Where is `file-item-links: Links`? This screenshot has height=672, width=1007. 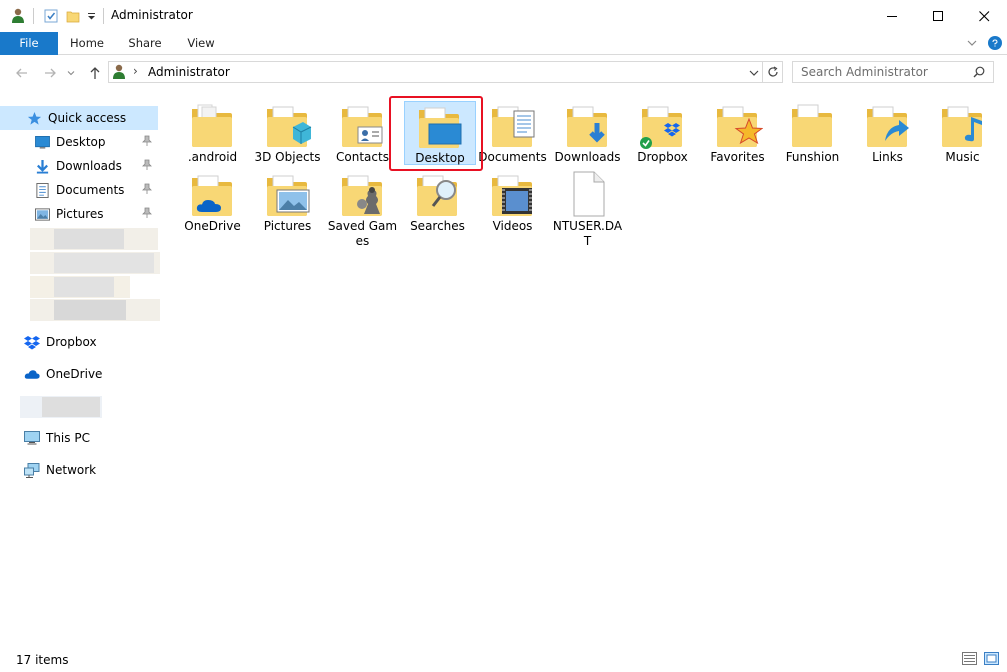 file-item-links: Links is located at coordinates (887, 133).